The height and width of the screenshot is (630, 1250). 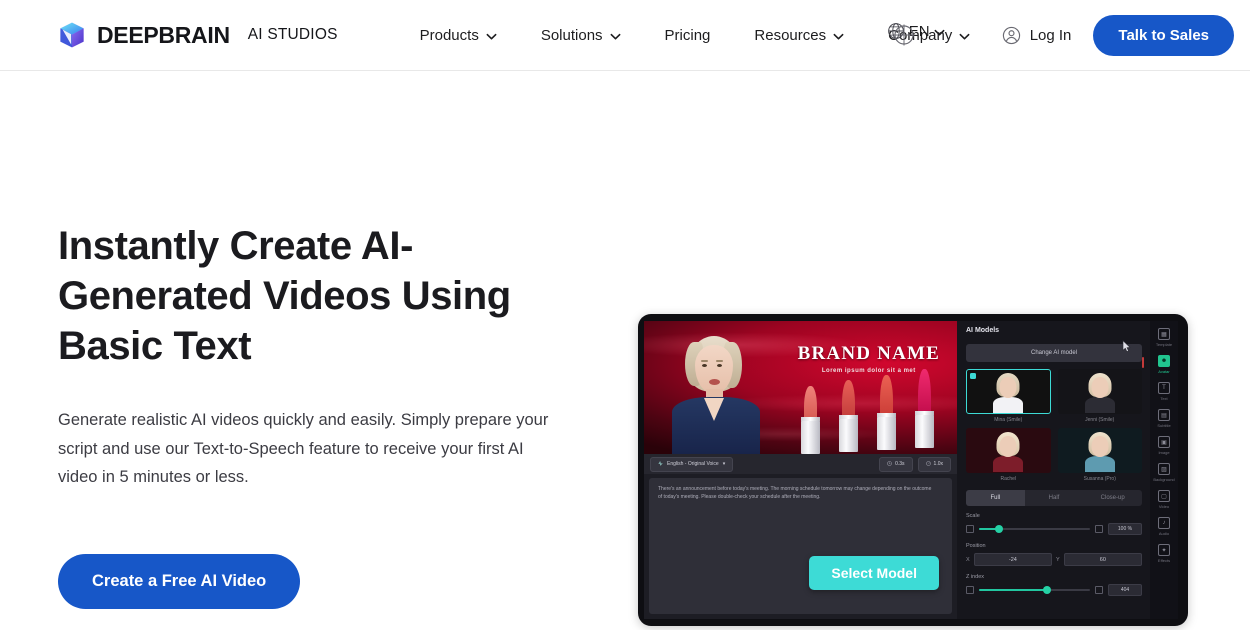 What do you see at coordinates (1008, 420) in the screenshot?
I see `model-name: Mina (Smile)` at bounding box center [1008, 420].